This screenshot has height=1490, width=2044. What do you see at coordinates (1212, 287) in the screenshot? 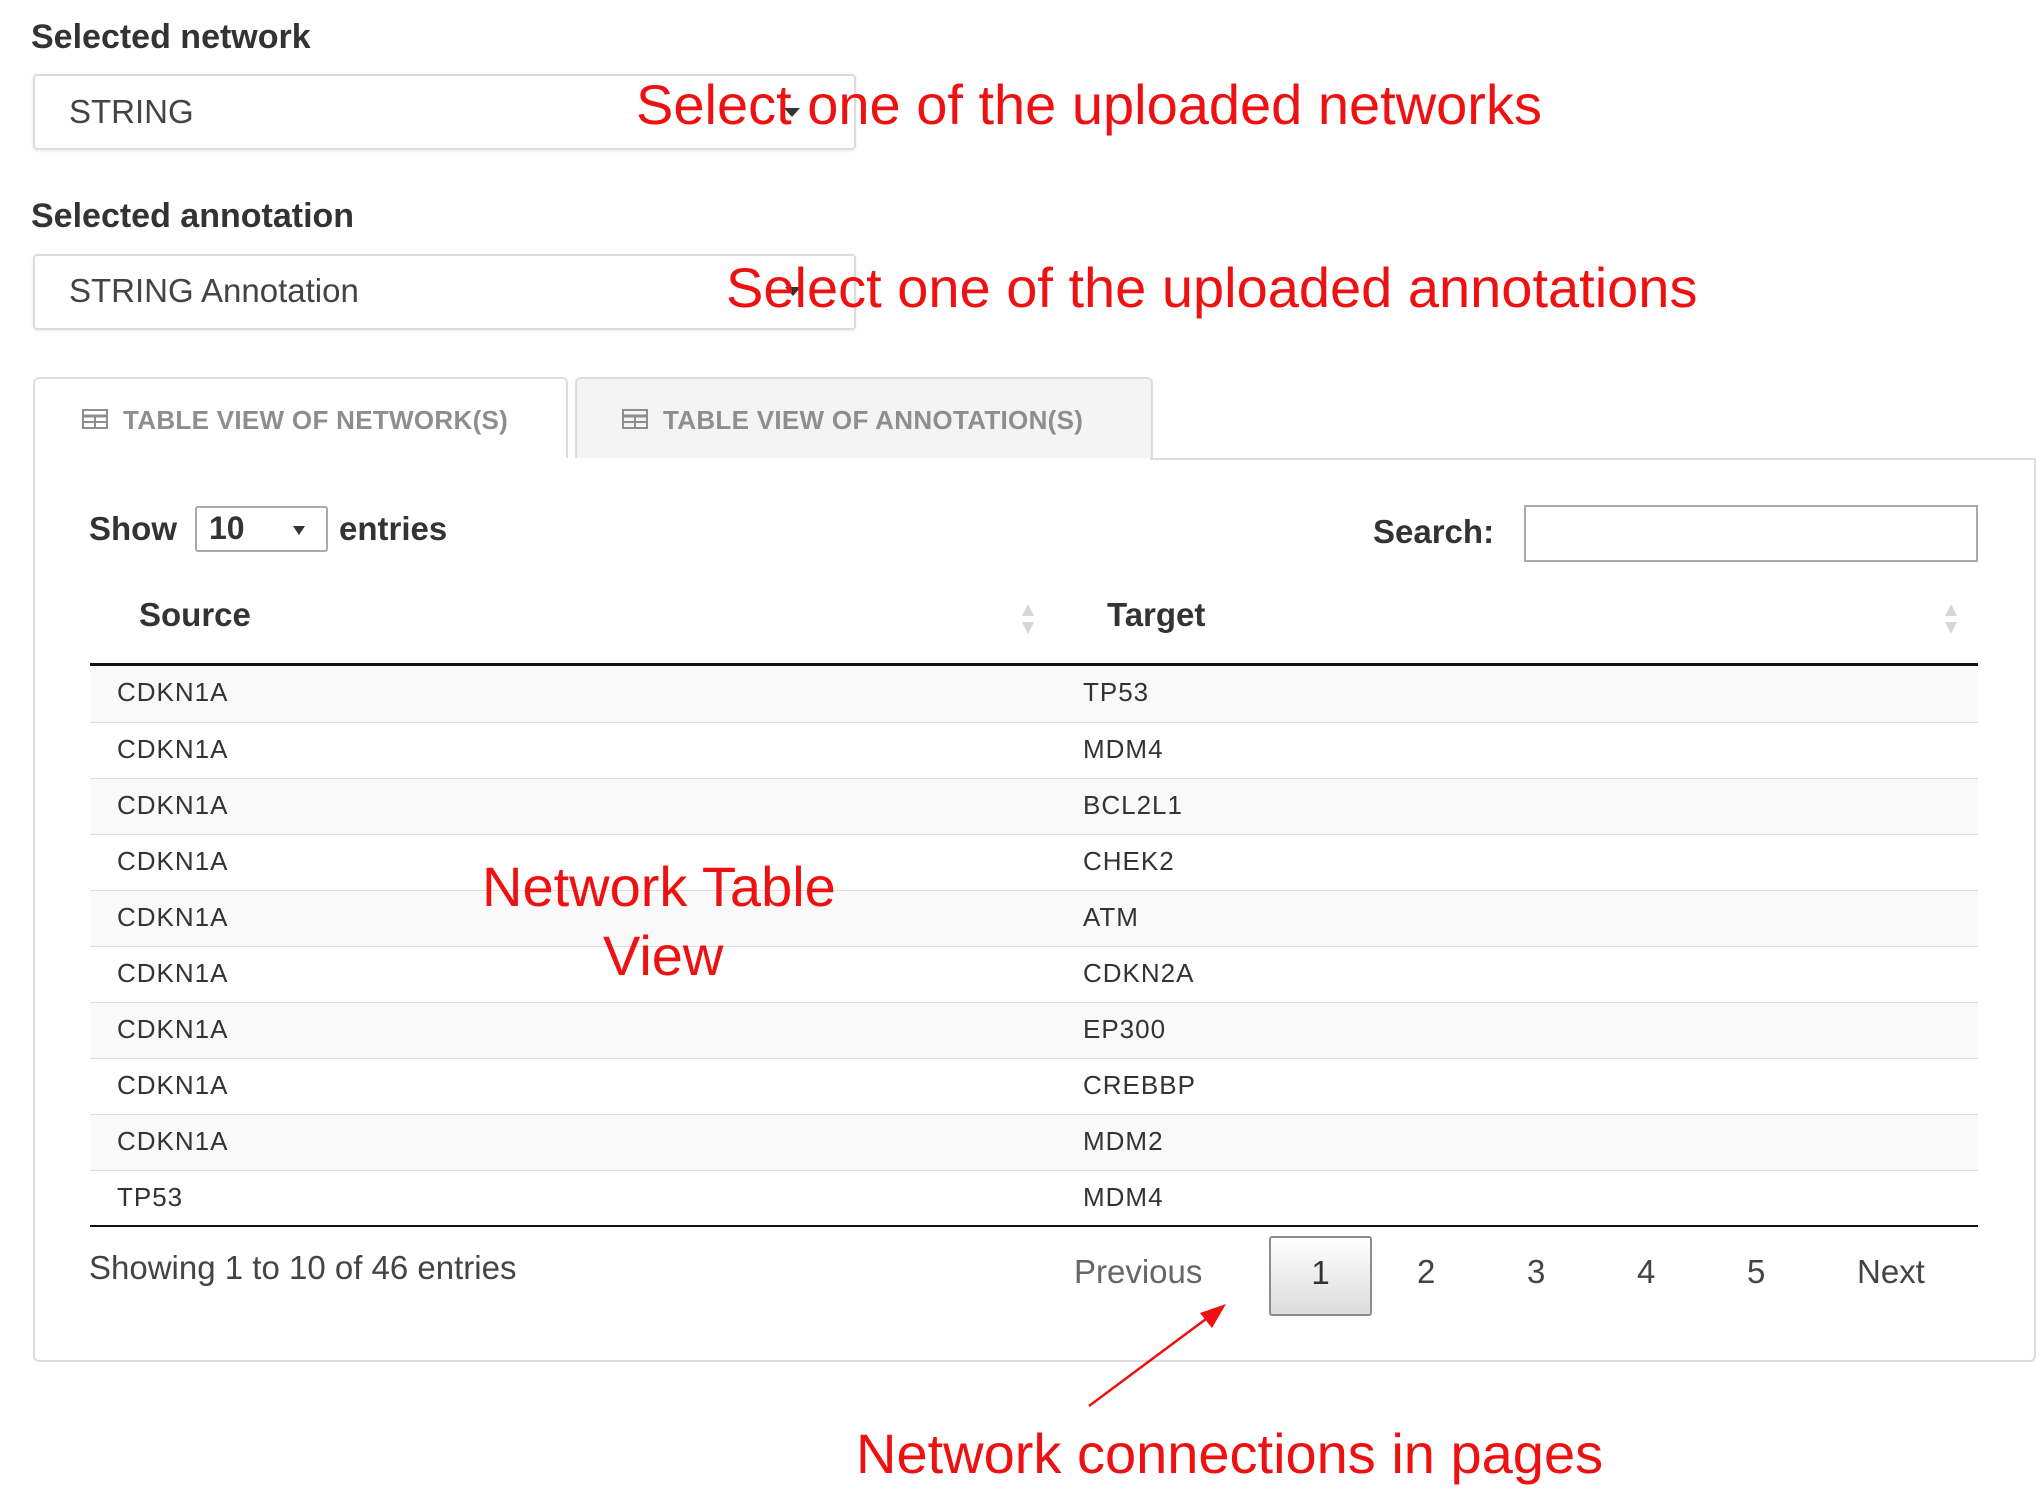
I see `annotation-select-callout: Select one of the uploaded annotations` at bounding box center [1212, 287].